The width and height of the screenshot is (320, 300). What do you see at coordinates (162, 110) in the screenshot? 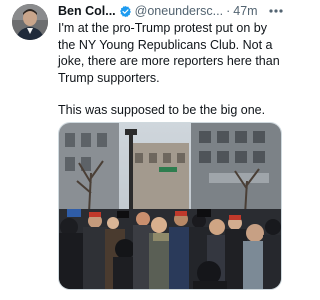
I see `tweet-paragraph: This was supposed to be the big one.` at bounding box center [162, 110].